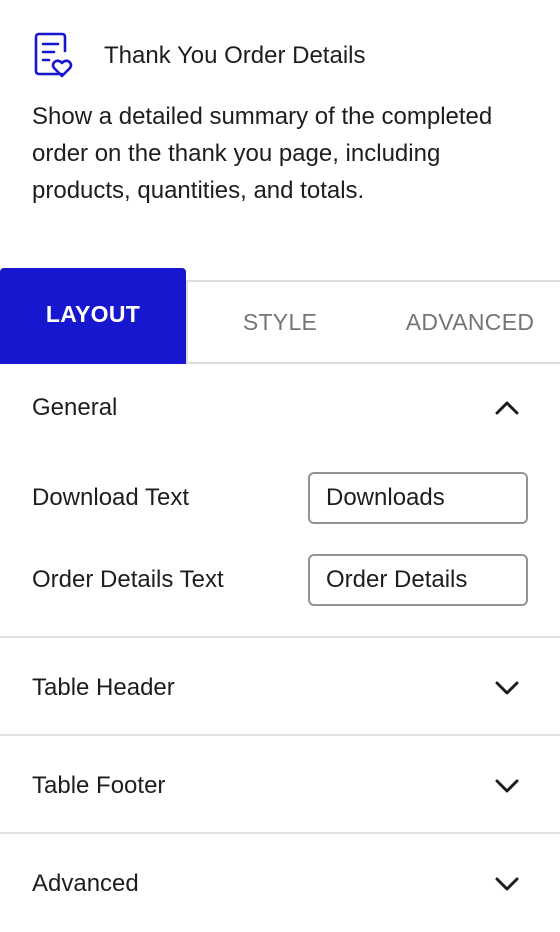 This screenshot has width=560, height=932. I want to click on section-general-toggle: General, so click(276, 408).